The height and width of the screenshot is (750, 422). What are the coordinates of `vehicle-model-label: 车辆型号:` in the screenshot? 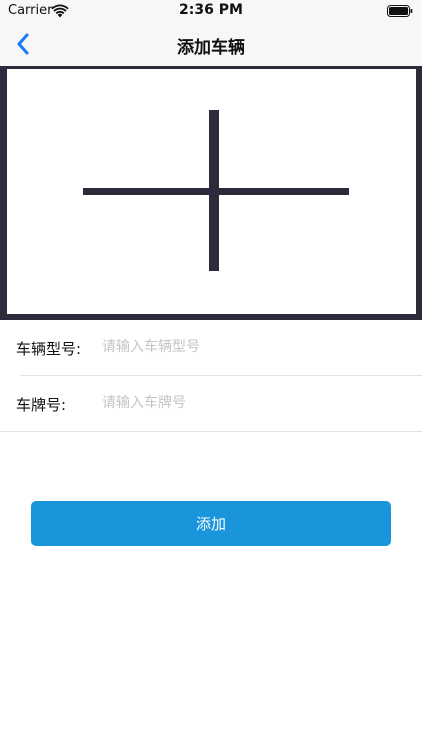 It's located at (49, 349).